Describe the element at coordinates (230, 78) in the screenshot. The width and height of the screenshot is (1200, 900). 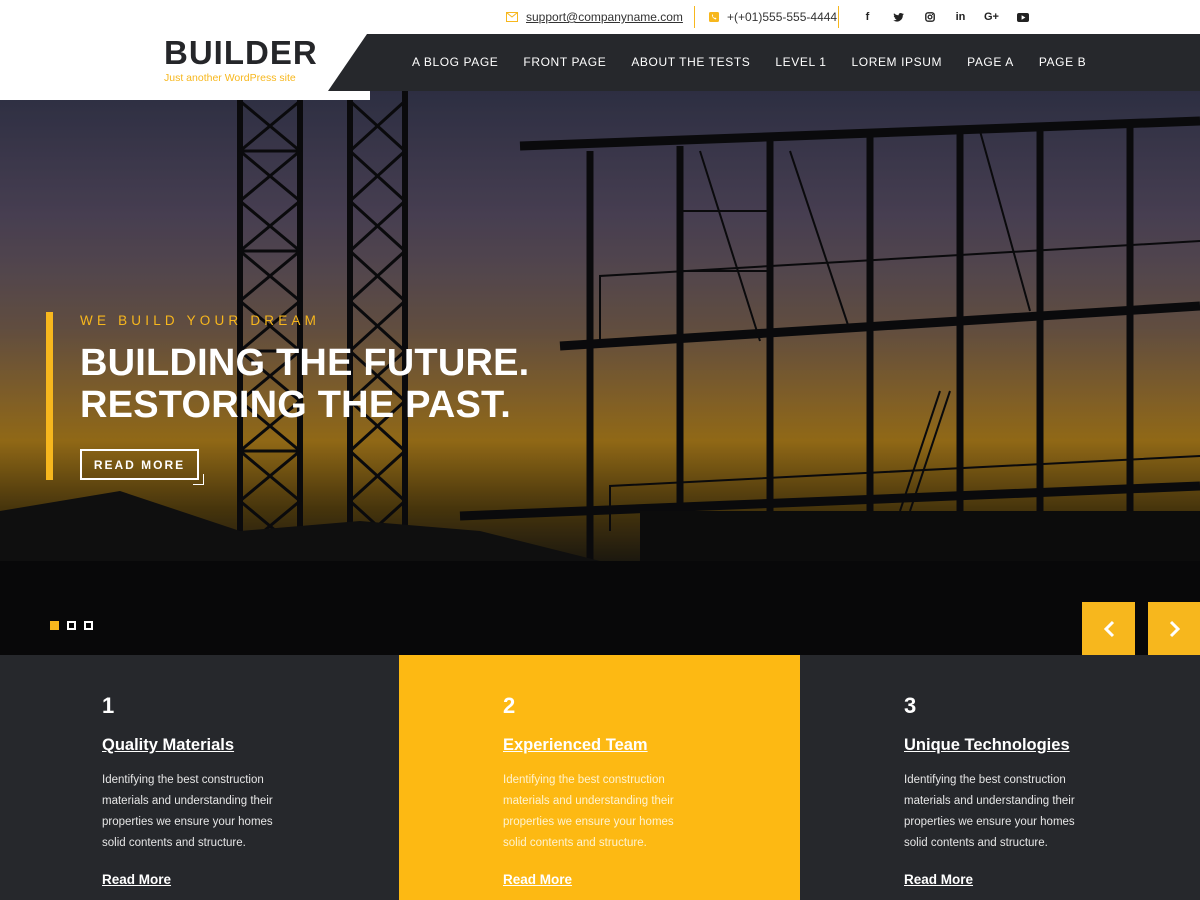
I see `site-tagline: Just another WordPress site` at that location.